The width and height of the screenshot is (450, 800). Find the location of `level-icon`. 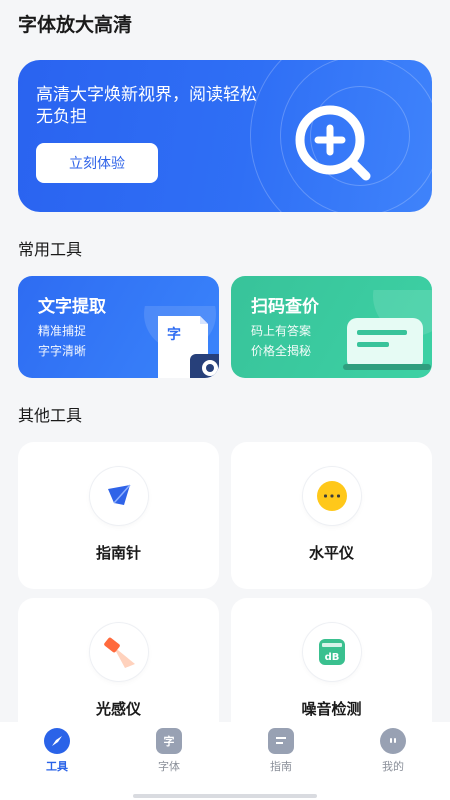

level-icon is located at coordinates (332, 496).